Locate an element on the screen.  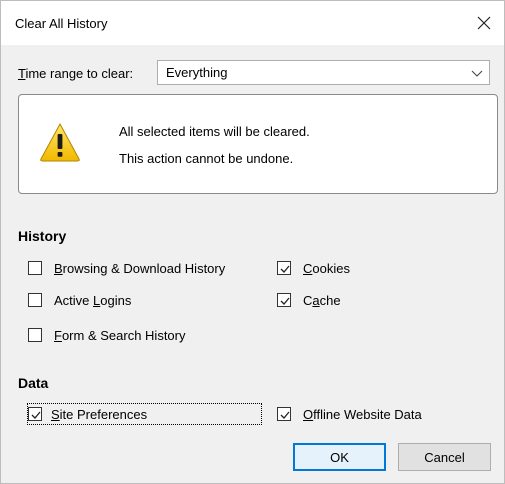
checkbox-label: Form & Search History is located at coordinates (120, 335).